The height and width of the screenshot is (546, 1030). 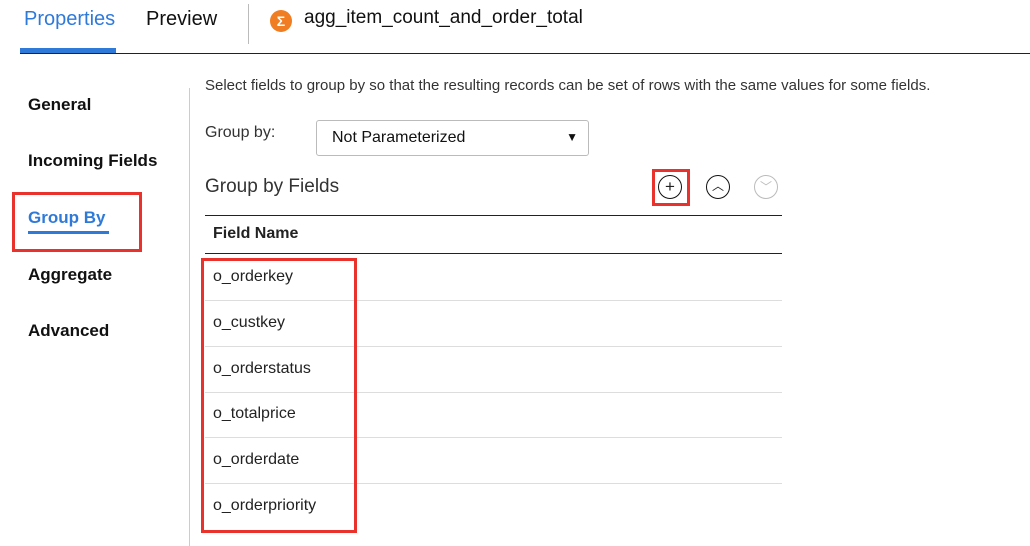 I want to click on nav-aggregate: Aggregate, so click(x=70, y=275).